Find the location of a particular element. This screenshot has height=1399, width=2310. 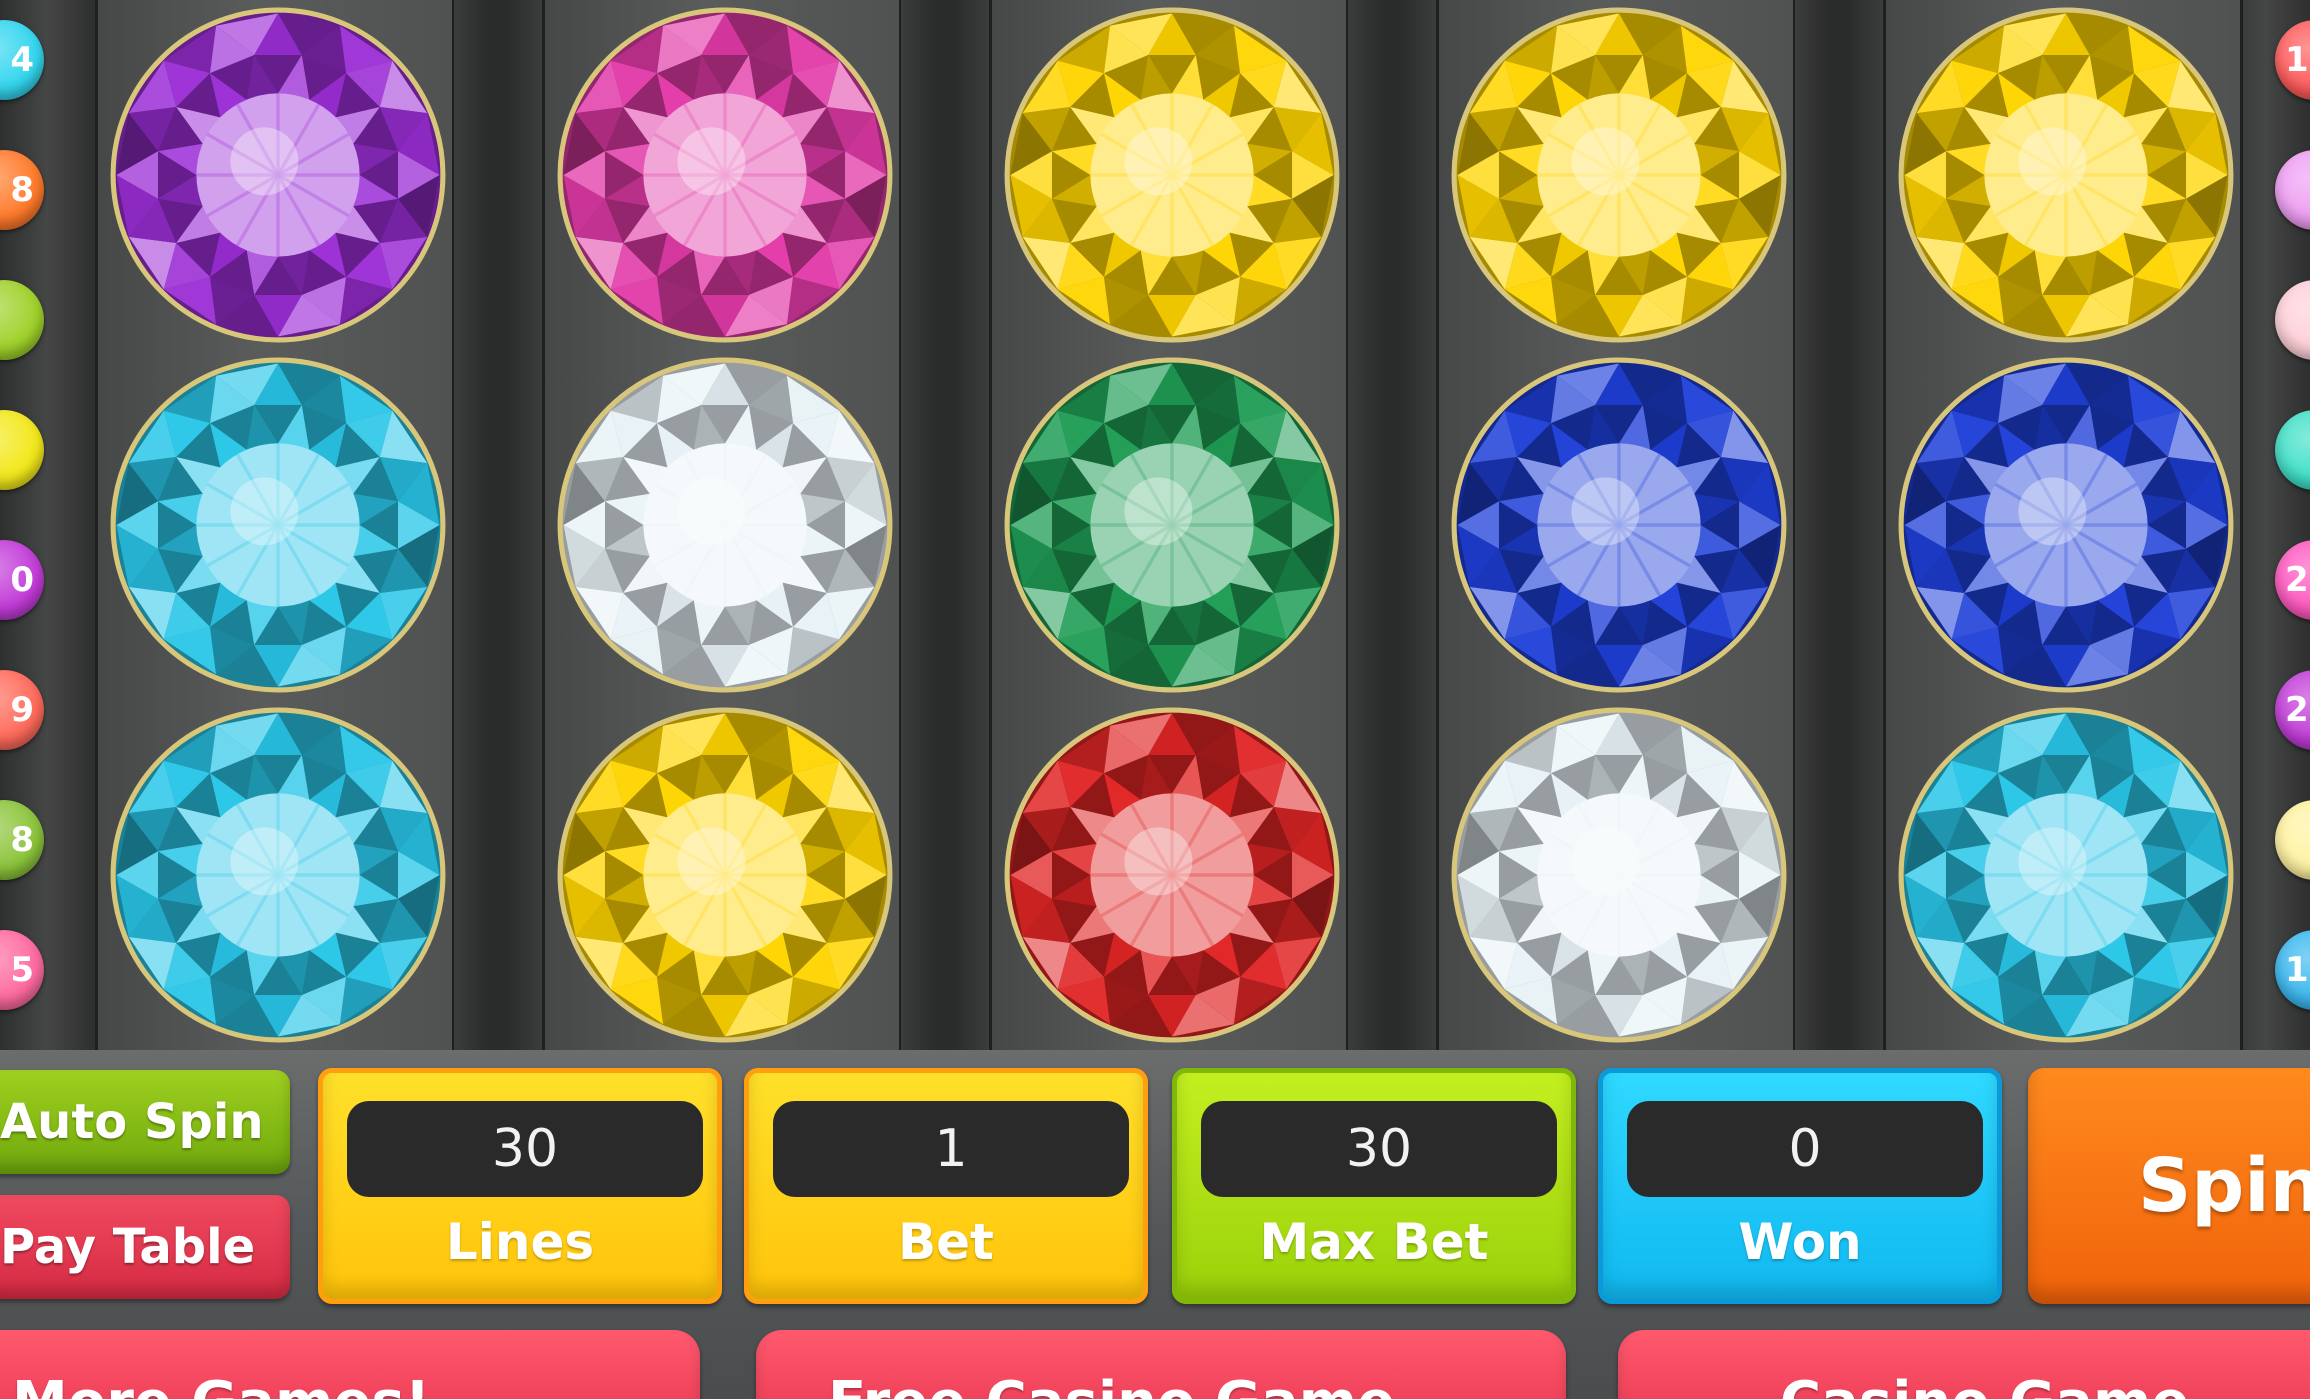

lines-label: Lines is located at coordinates (520, 1242).